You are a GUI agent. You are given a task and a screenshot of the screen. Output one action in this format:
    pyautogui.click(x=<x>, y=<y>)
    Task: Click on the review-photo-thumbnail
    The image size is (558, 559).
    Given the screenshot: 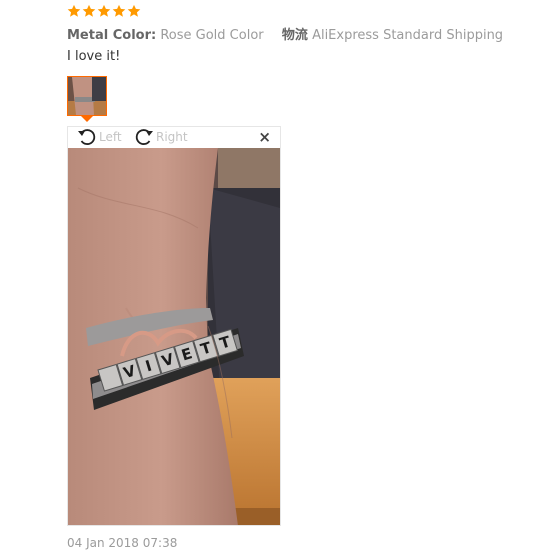 What is the action you would take?
    pyautogui.click(x=87, y=96)
    